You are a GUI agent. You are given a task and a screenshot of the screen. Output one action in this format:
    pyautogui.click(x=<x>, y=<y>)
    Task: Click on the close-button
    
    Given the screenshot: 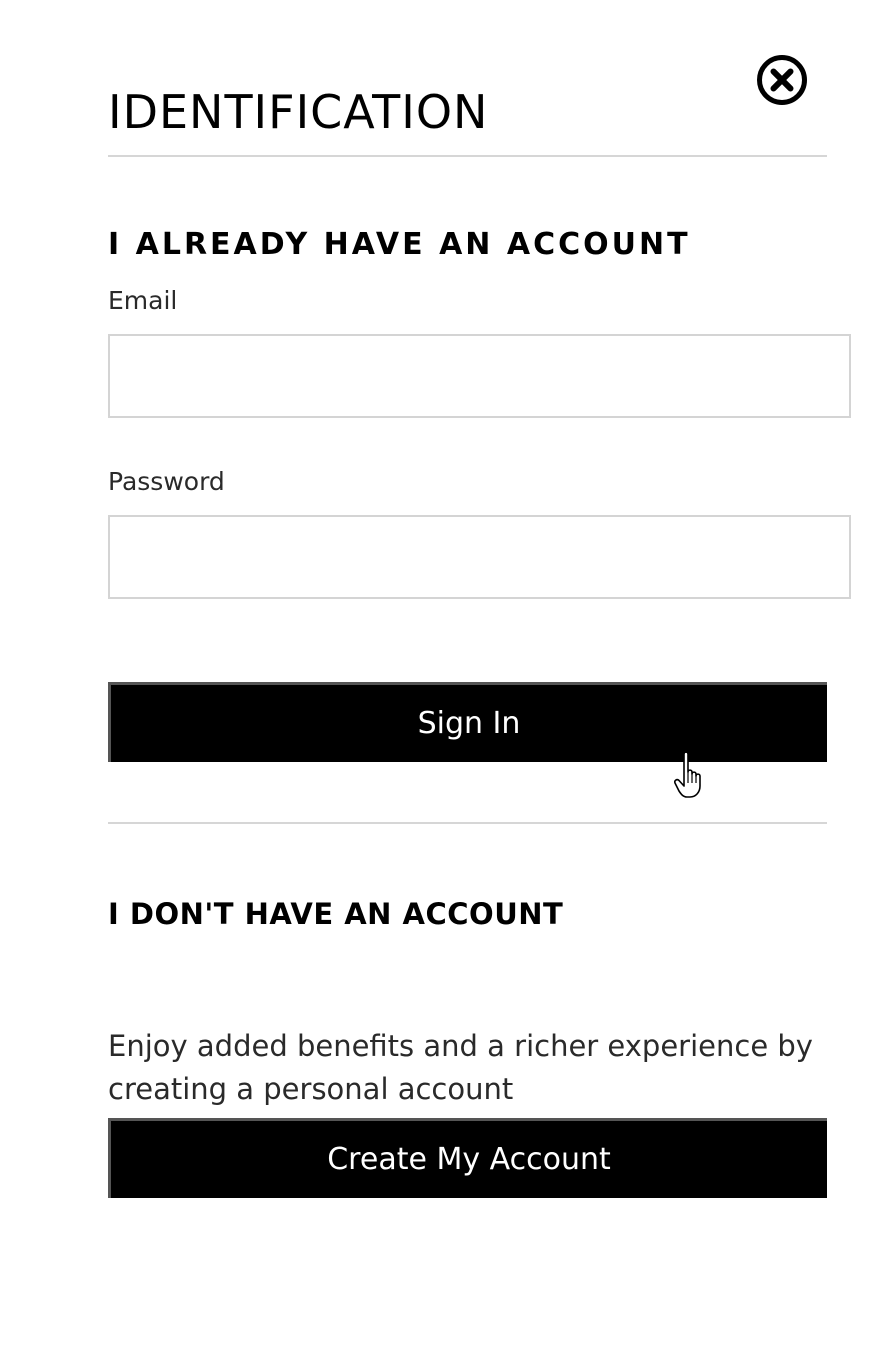 What is the action you would take?
    pyautogui.click(x=782, y=80)
    